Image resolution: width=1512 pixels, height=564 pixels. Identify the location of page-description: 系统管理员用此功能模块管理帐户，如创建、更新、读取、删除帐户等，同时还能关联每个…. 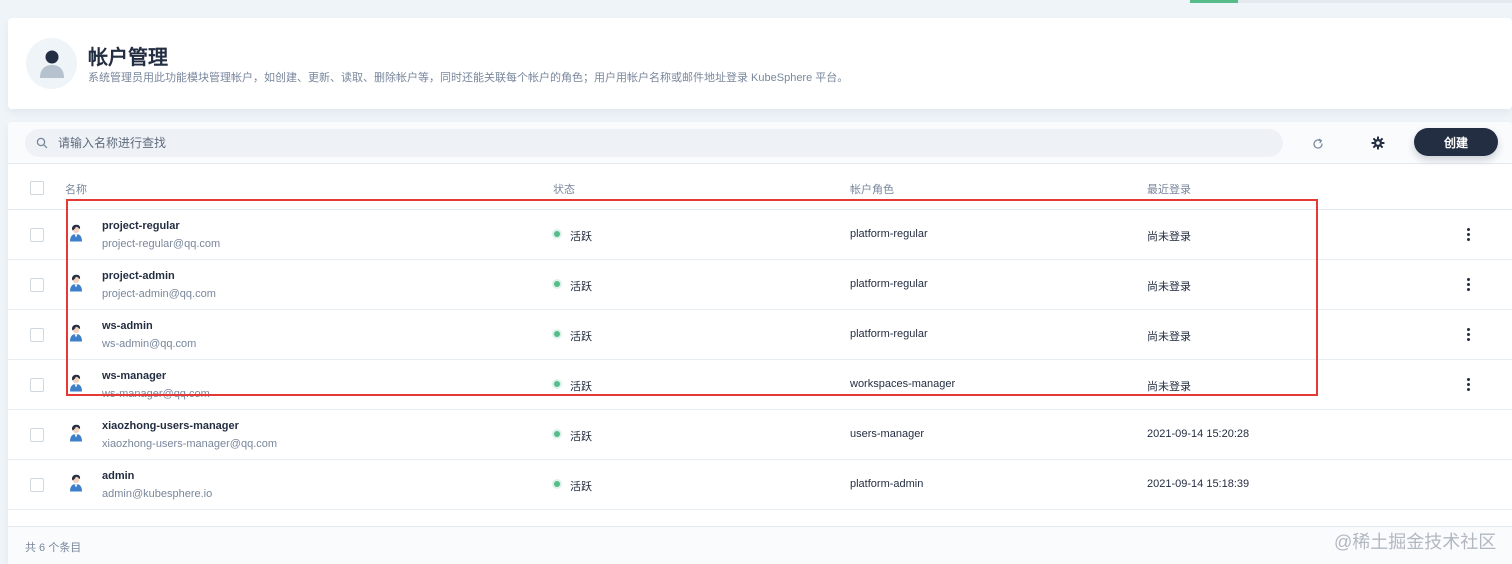
(468, 78).